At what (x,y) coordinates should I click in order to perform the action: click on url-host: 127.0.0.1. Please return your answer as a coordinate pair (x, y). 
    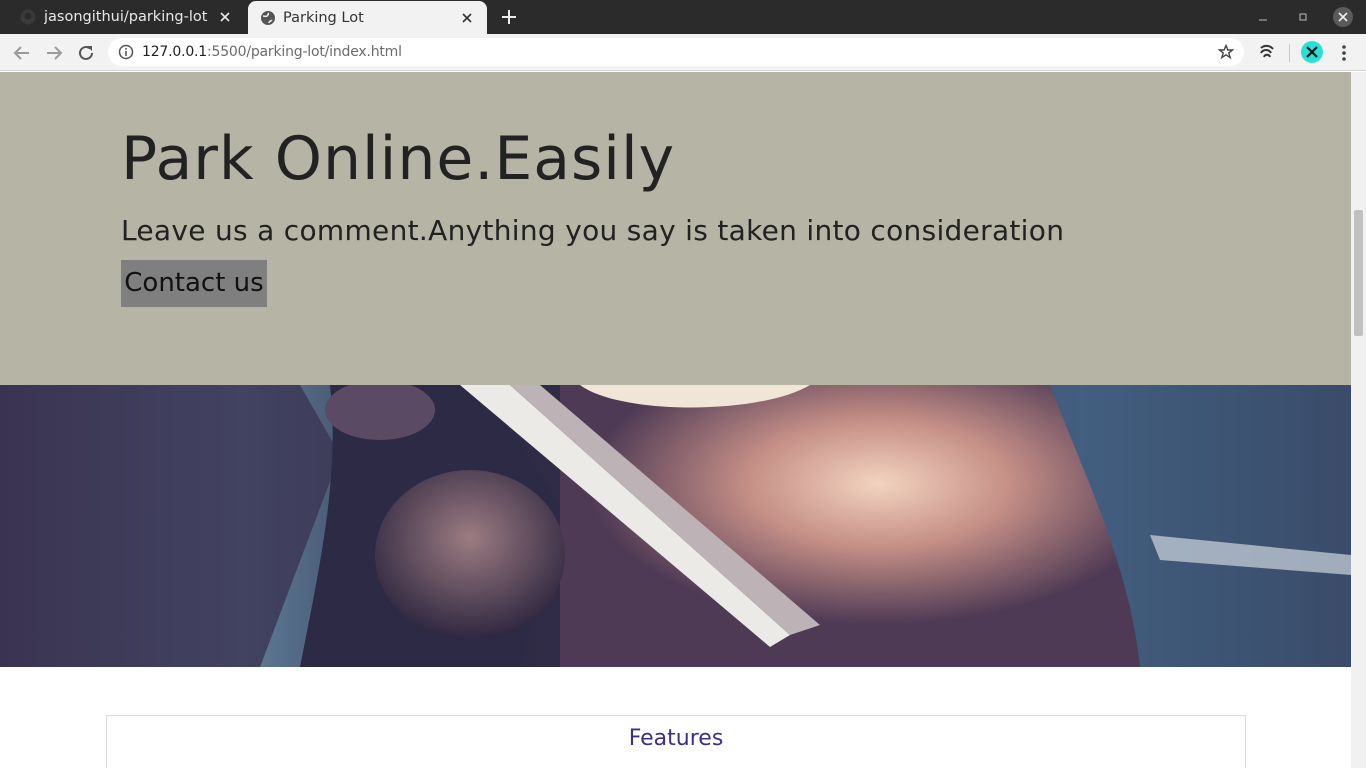
    Looking at the image, I should click on (174, 52).